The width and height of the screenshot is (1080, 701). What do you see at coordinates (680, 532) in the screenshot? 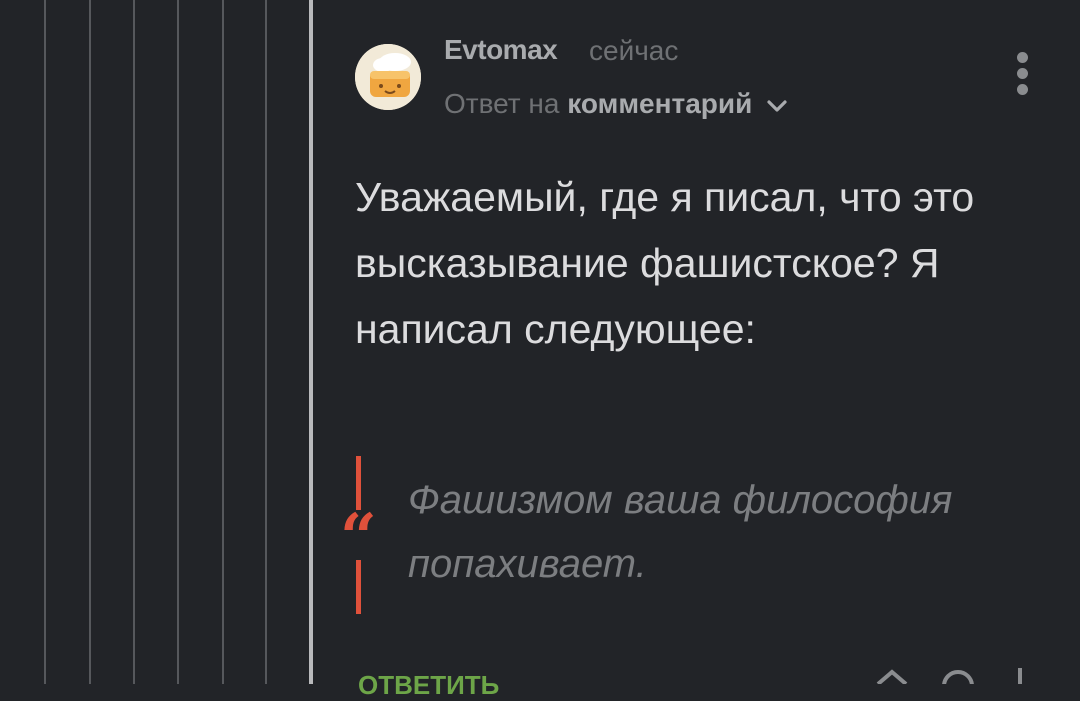
I see `quote-text: Фашизмом ваша философия попахивает.` at bounding box center [680, 532].